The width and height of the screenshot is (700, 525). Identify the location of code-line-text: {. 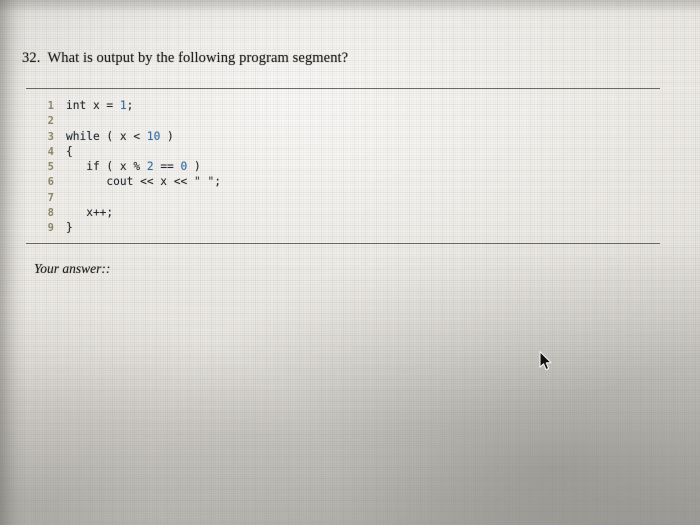
(69, 151).